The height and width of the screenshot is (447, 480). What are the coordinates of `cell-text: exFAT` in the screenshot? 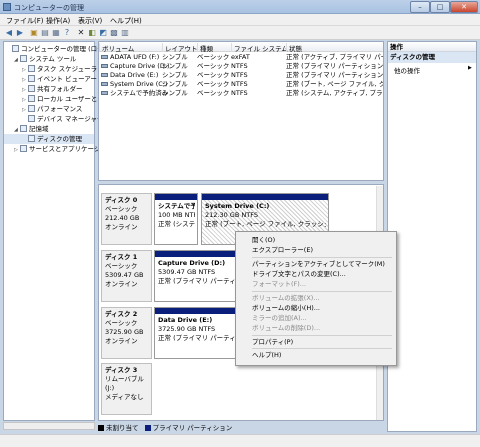 It's located at (240, 57).